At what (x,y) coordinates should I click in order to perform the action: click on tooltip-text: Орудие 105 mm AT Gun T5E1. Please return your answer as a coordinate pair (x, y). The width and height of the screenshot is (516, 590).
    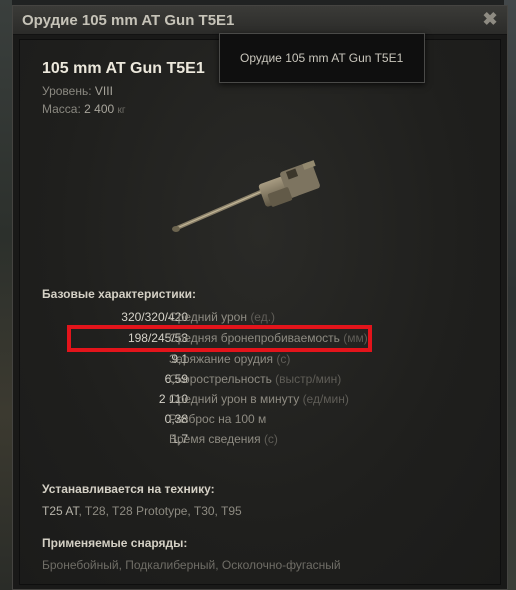
    Looking at the image, I should click on (322, 58).